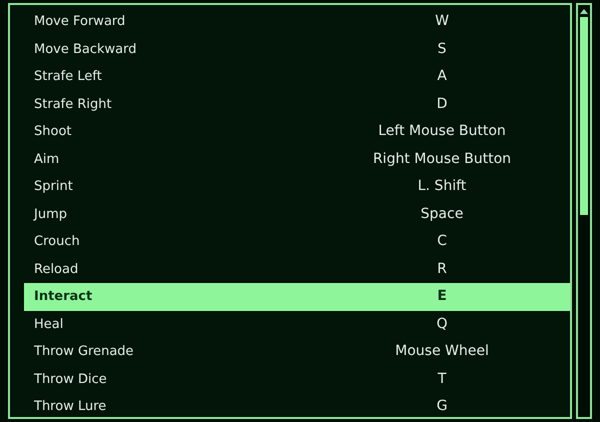  What do you see at coordinates (442, 186) in the screenshot?
I see `key-label: L. Shift` at bounding box center [442, 186].